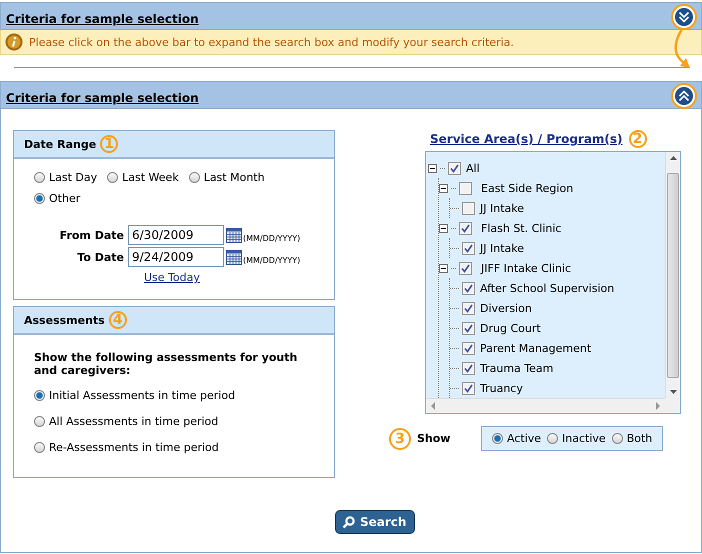 The height and width of the screenshot is (554, 702). What do you see at coordinates (64, 198) in the screenshot?
I see `radio-label: Other` at bounding box center [64, 198].